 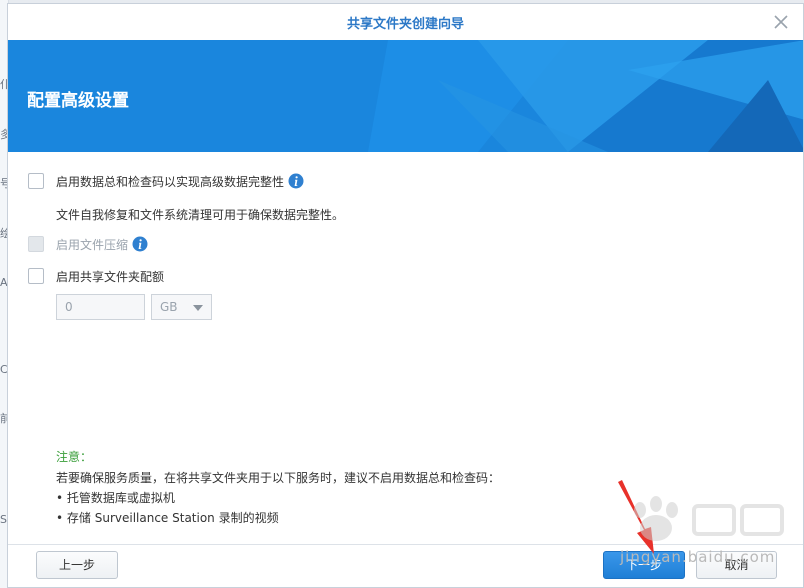 What do you see at coordinates (120, 498) in the screenshot?
I see `note-bullet-text: 托管数据库或虚拟机` at bounding box center [120, 498].